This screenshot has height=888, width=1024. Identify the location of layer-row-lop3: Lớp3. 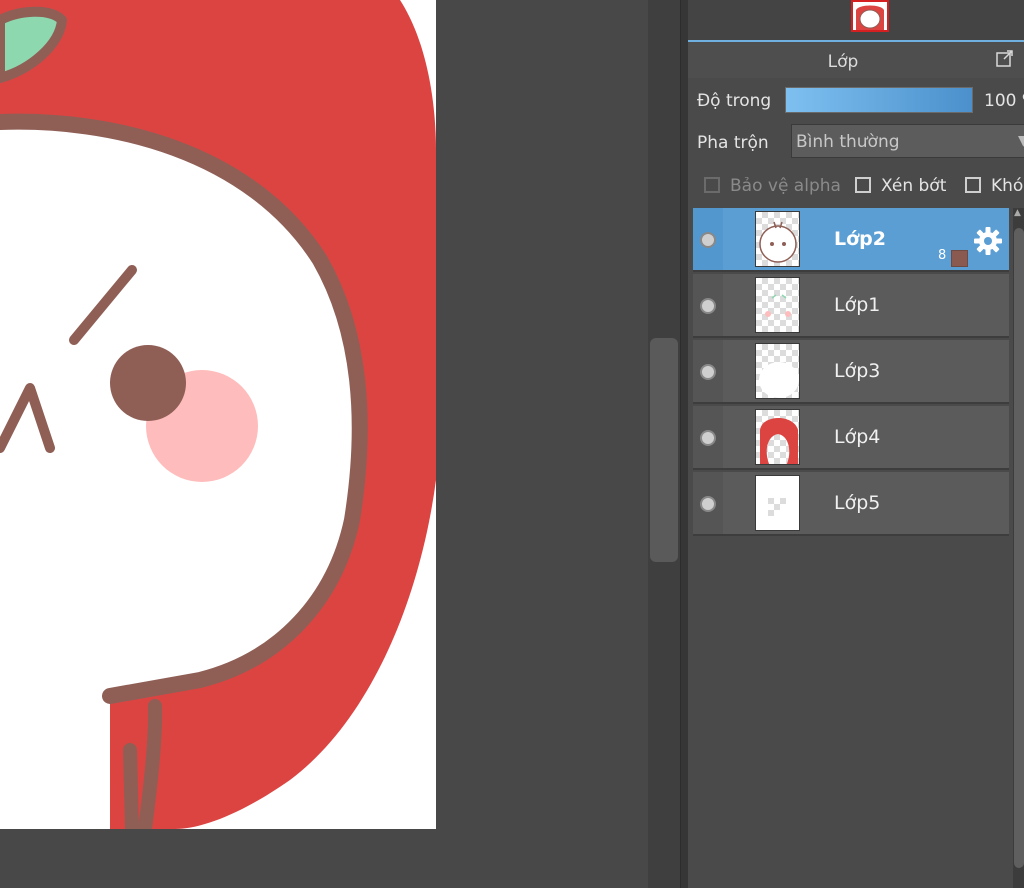
(851, 372).